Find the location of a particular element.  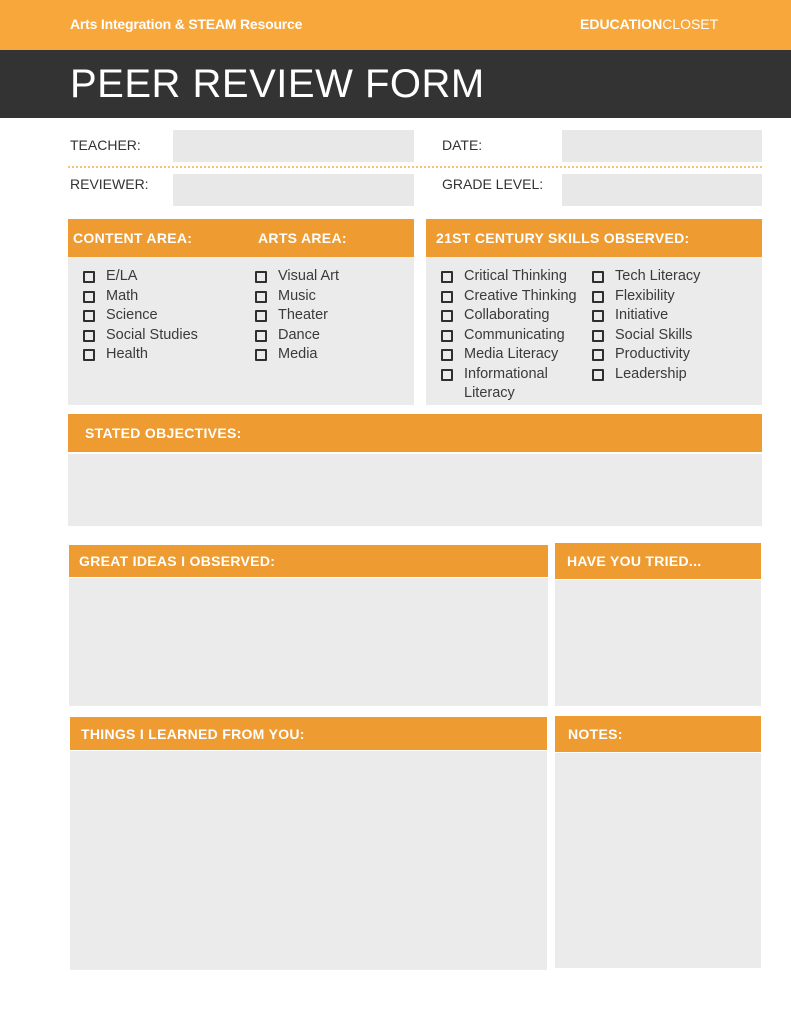

checkbox-item: Health is located at coordinates (140, 355).